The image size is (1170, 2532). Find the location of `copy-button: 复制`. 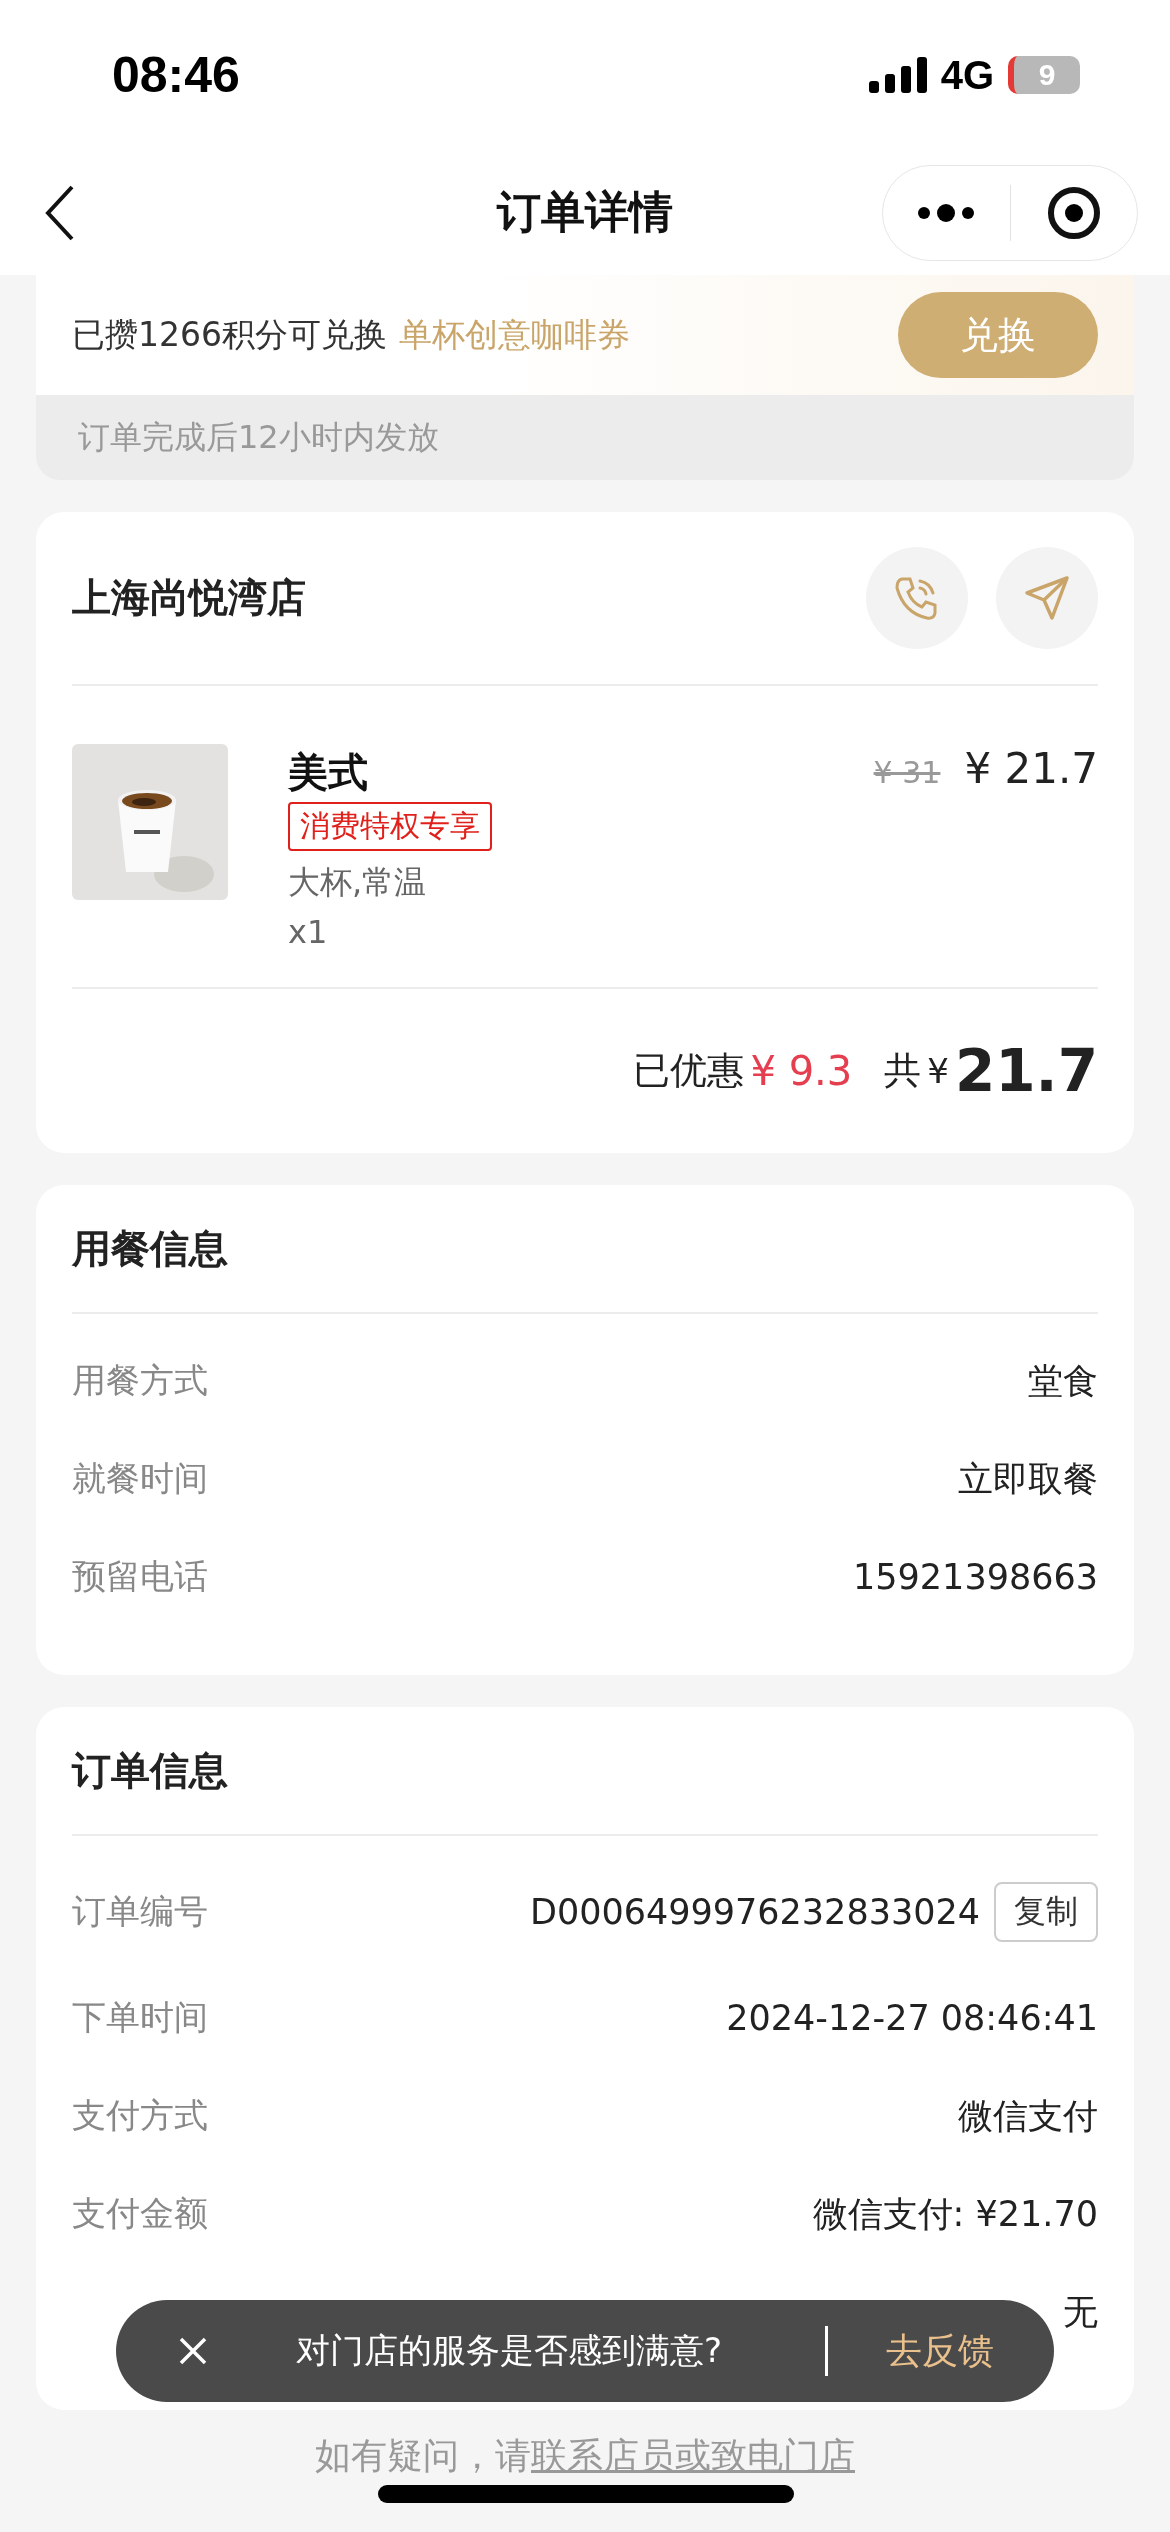

copy-button: 复制 is located at coordinates (1046, 1911).